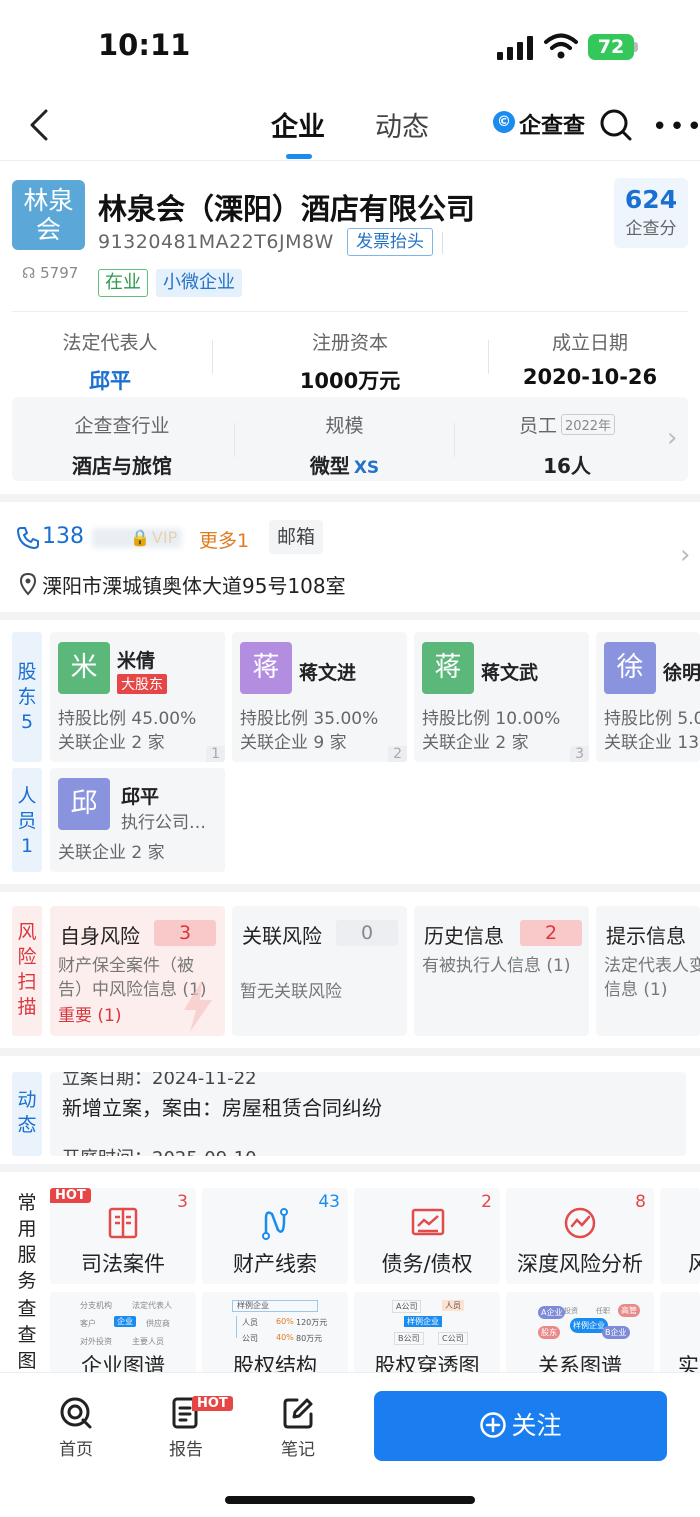 This screenshot has width=700, height=1517. Describe the element at coordinates (427, 1236) in the screenshot. I see `service-debt-credit: 2 债务/债权` at that location.